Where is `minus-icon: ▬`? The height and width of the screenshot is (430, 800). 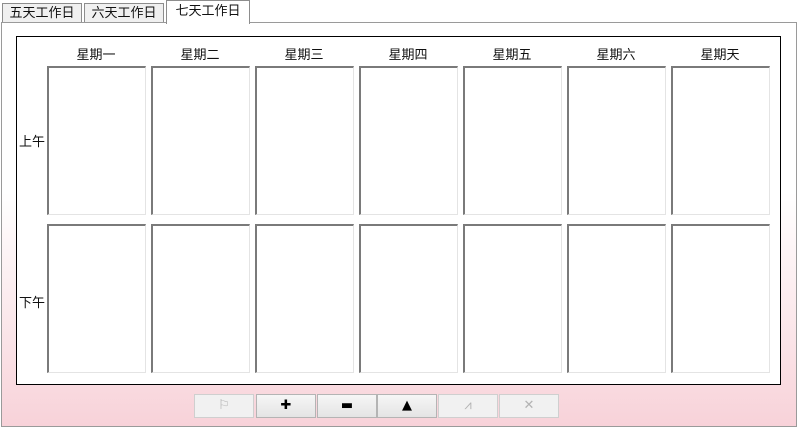
minus-icon: ▬ is located at coordinates (347, 405).